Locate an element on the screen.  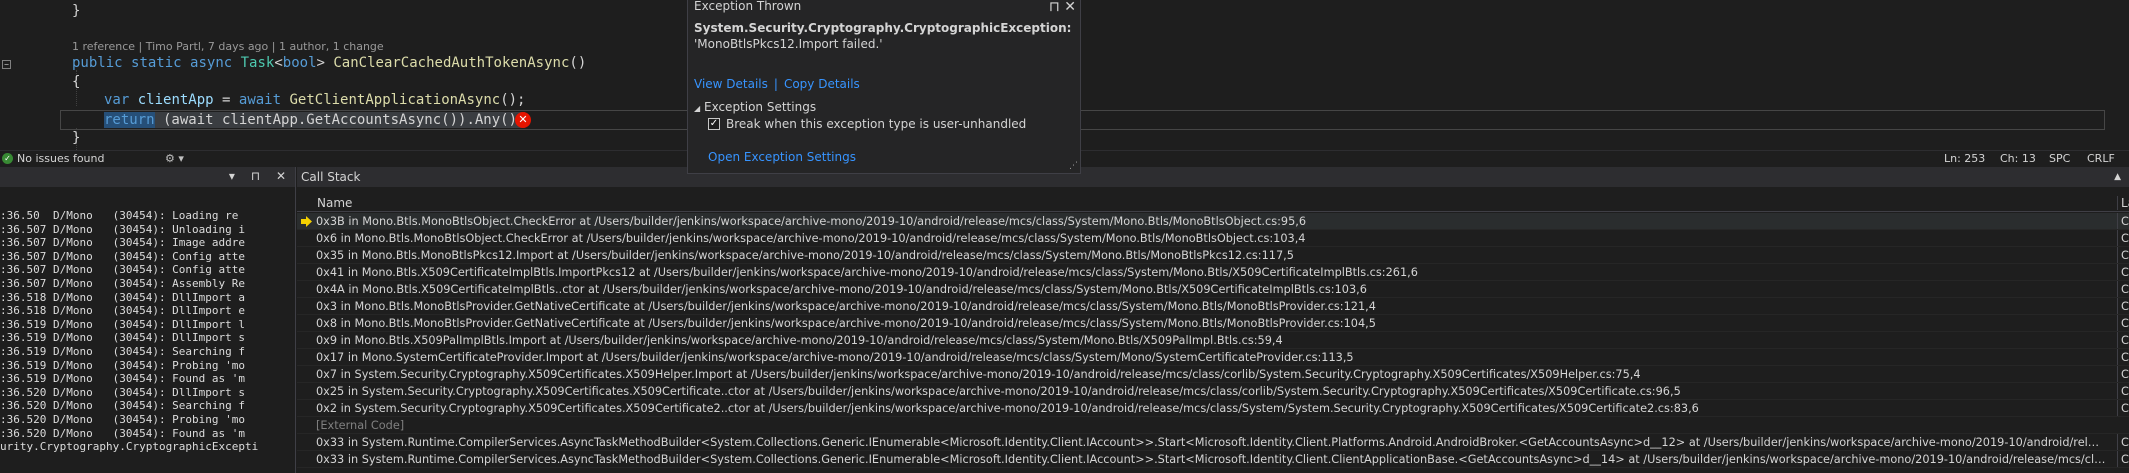
line-indicator: Ln: 253 is located at coordinates (1964, 158).